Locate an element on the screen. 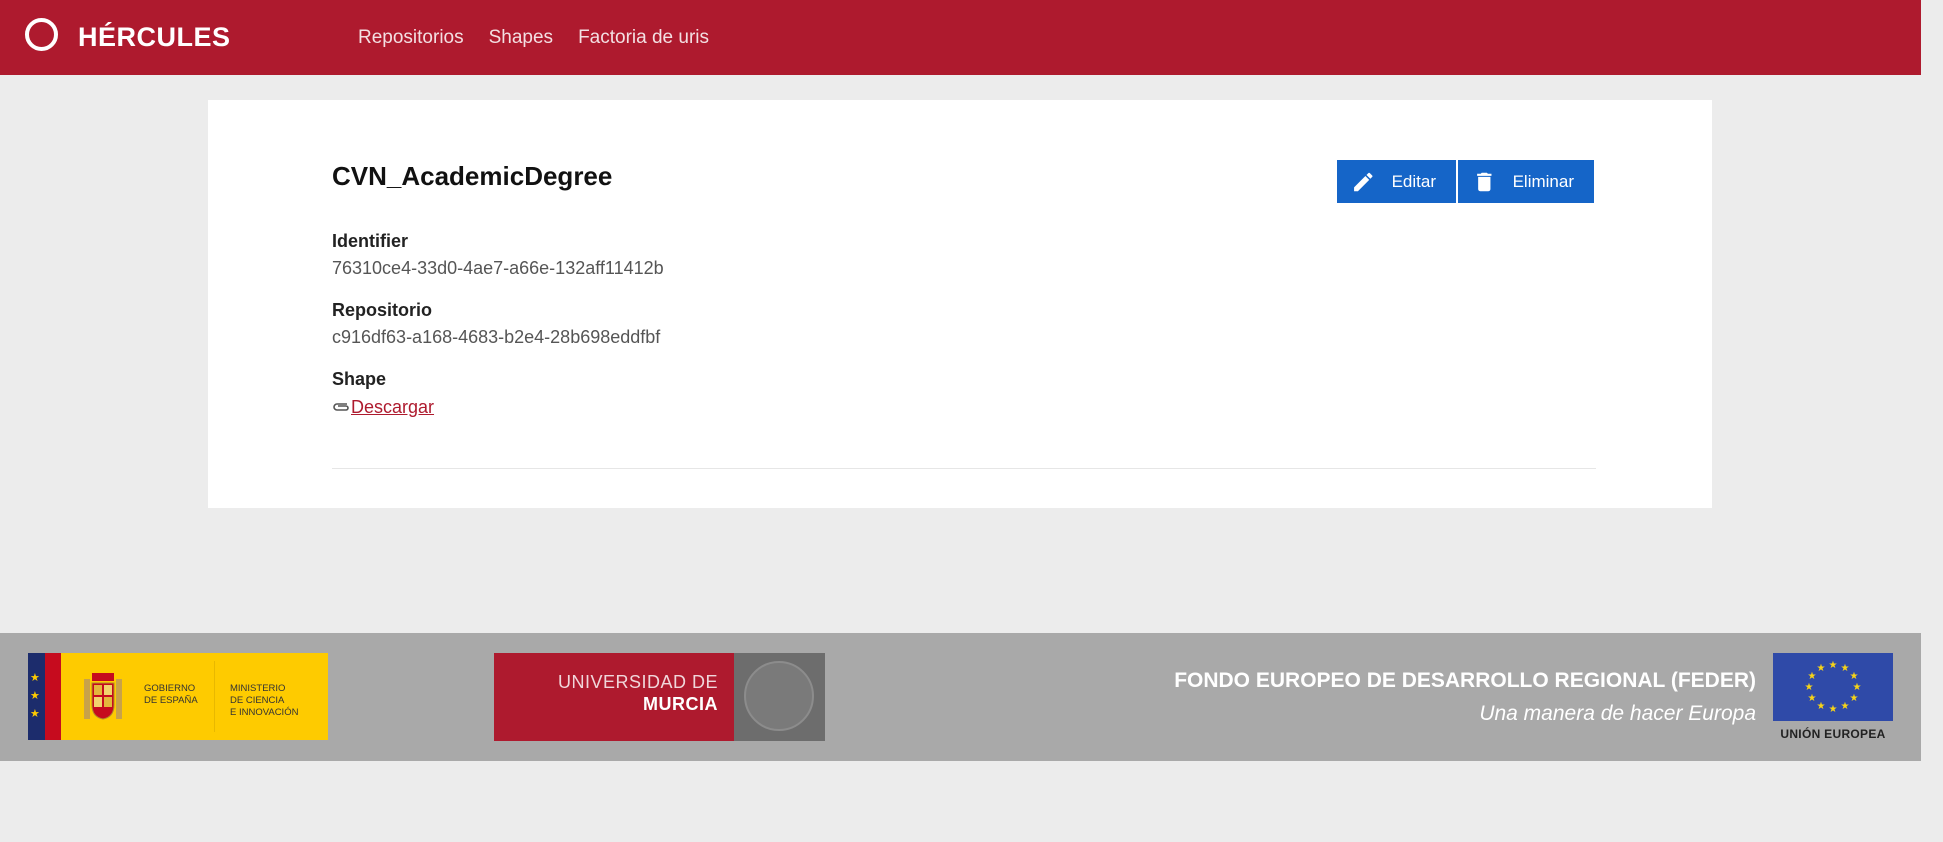 Image resolution: width=1943 pixels, height=842 pixels. shape-label: Shape is located at coordinates (359, 379).